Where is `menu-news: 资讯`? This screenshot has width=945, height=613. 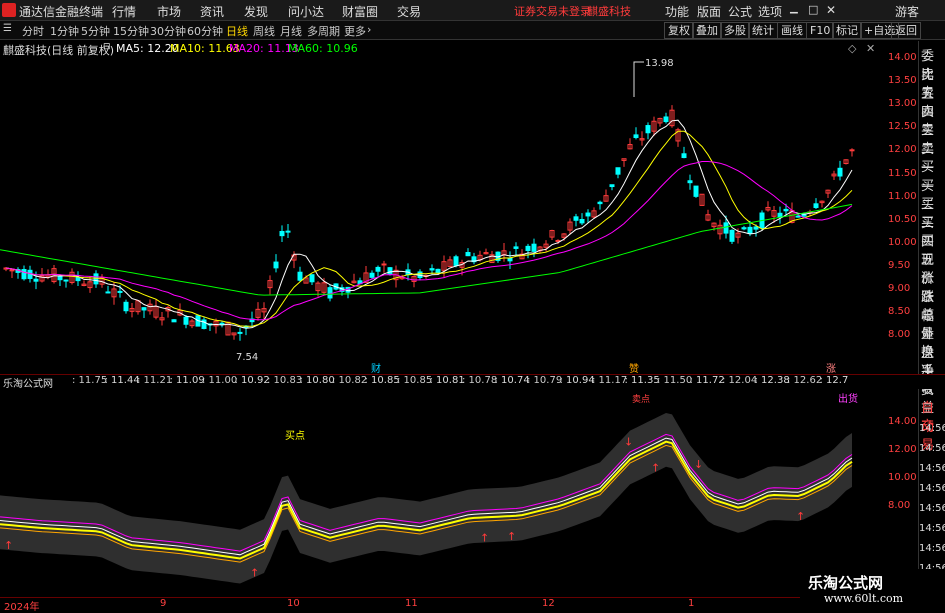
menu-news: 资讯 is located at coordinates (212, 11).